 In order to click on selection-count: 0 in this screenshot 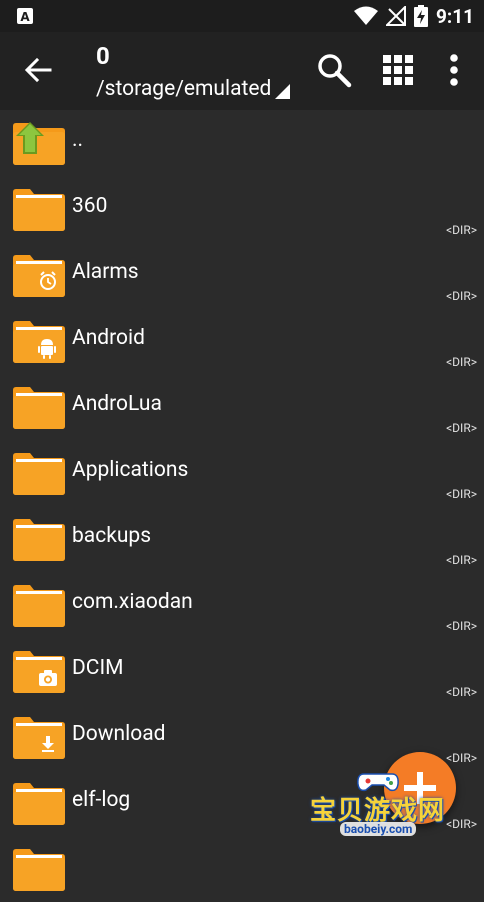, I will do `click(103, 56)`.